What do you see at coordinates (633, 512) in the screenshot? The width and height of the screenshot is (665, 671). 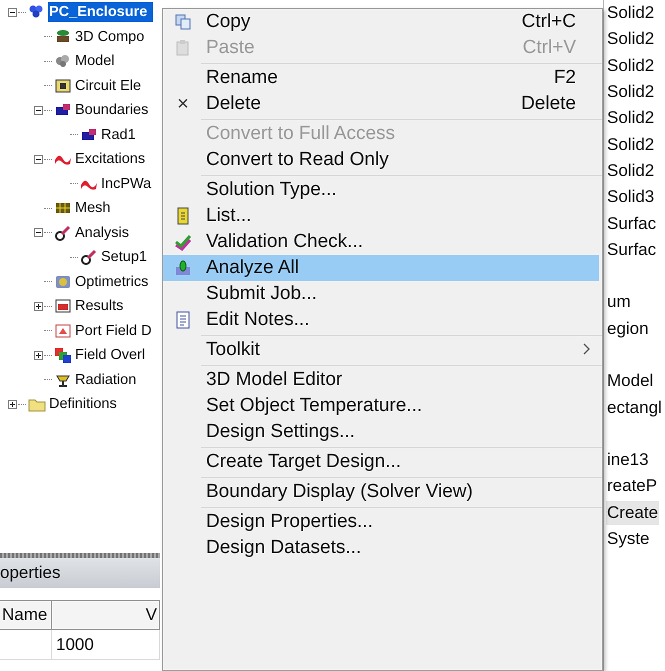 I see `object-name: Create` at bounding box center [633, 512].